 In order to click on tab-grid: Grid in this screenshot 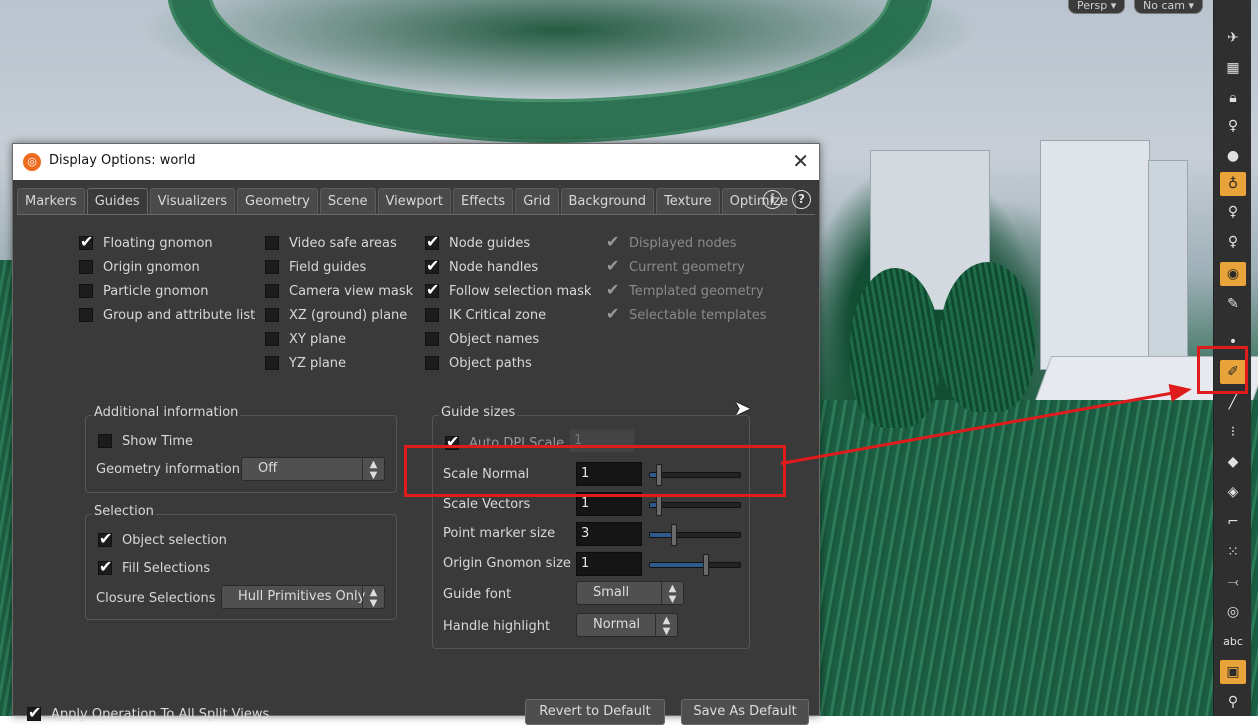, I will do `click(537, 201)`.